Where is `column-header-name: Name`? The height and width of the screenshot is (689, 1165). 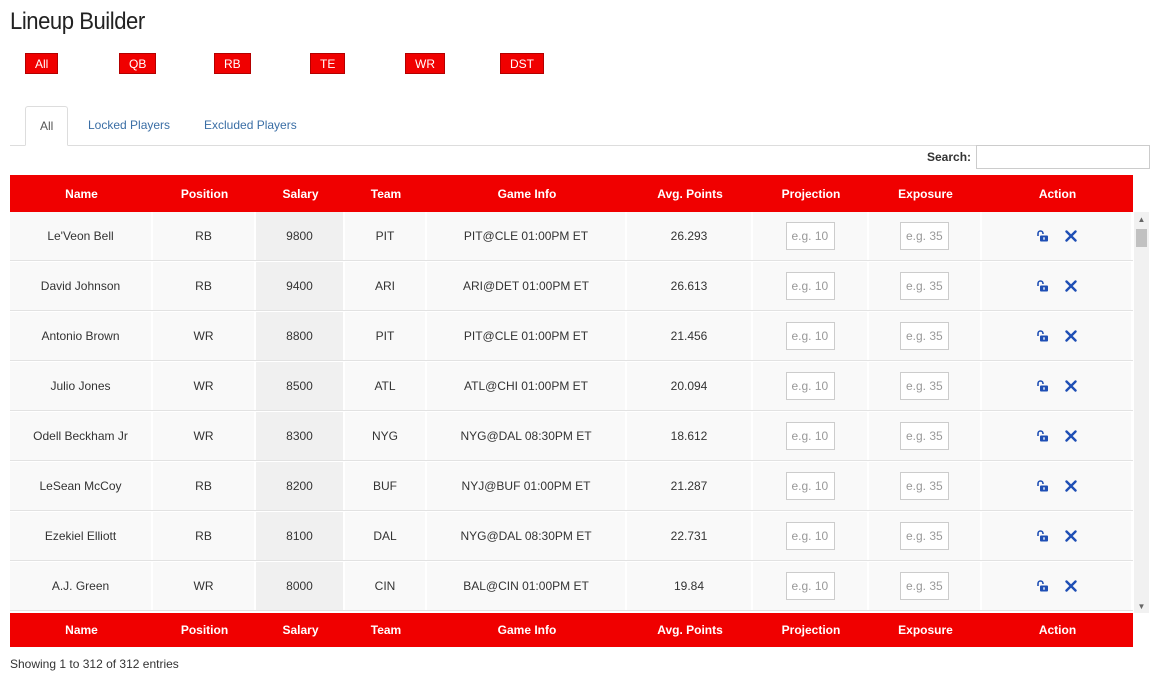 column-header-name: Name is located at coordinates (81, 193).